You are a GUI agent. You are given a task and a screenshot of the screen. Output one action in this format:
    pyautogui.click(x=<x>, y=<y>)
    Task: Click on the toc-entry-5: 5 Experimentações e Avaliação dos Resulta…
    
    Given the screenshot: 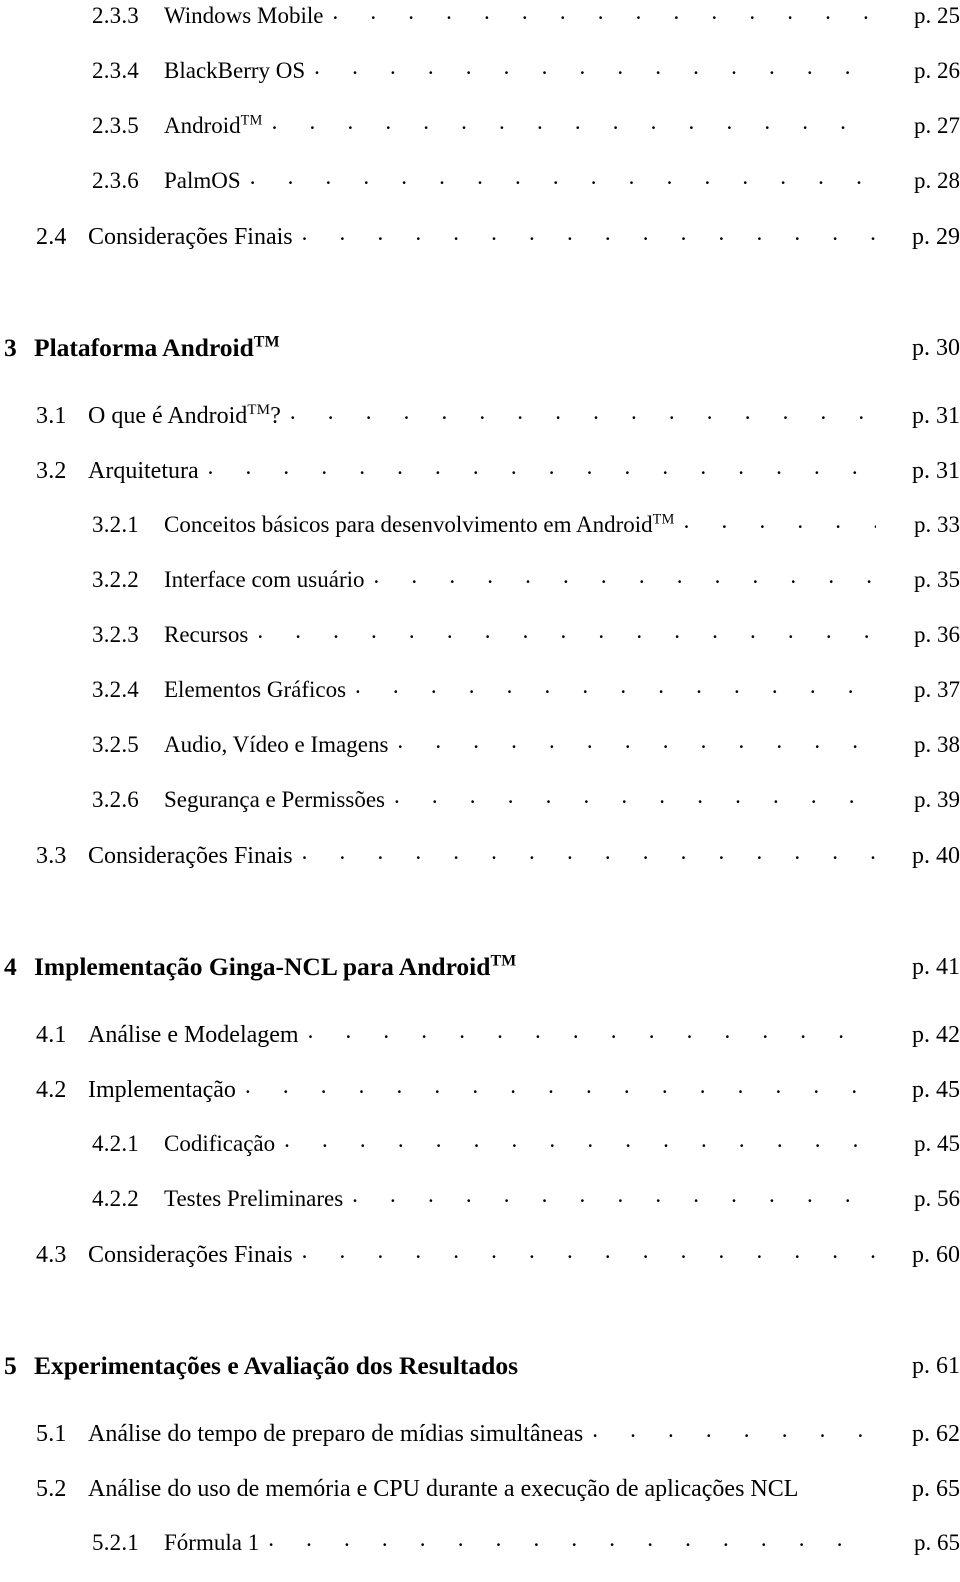 What is the action you would take?
    pyautogui.click(x=480, y=1366)
    